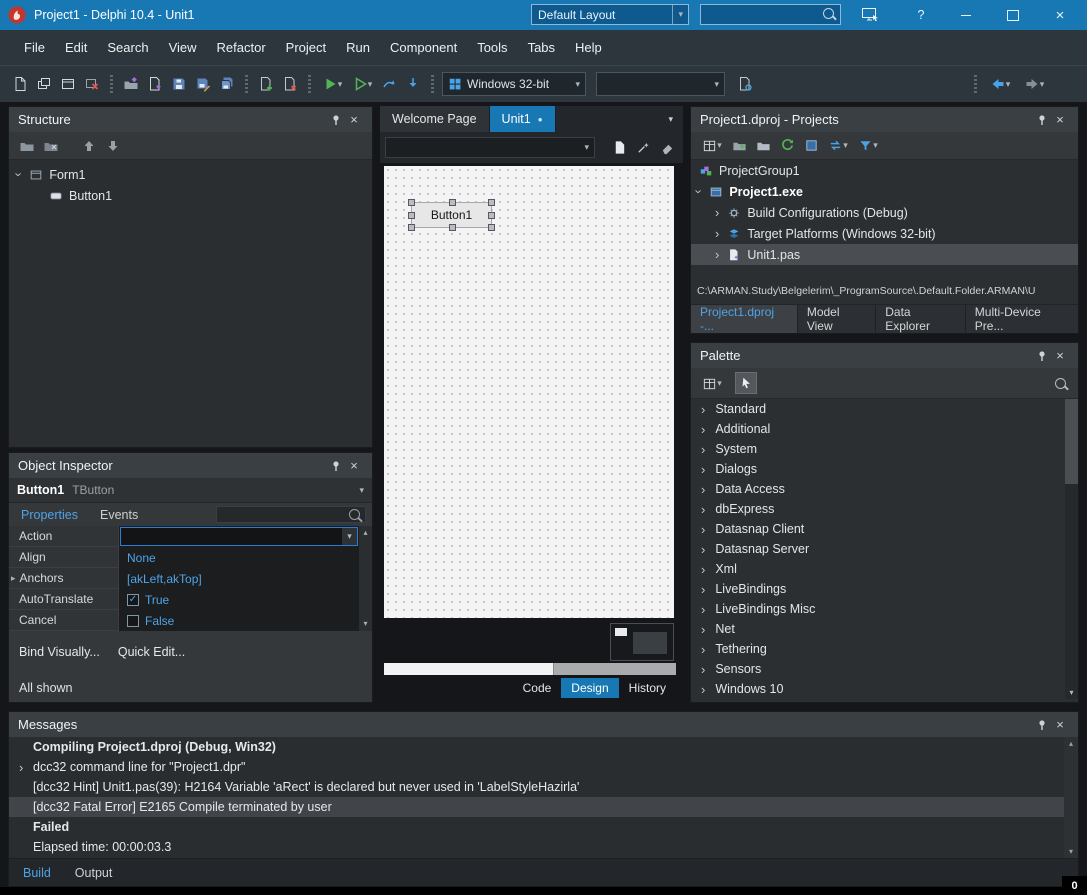 This screenshot has height=895, width=1087. What do you see at coordinates (20, 84) in the screenshot?
I see `new-items-button` at bounding box center [20, 84].